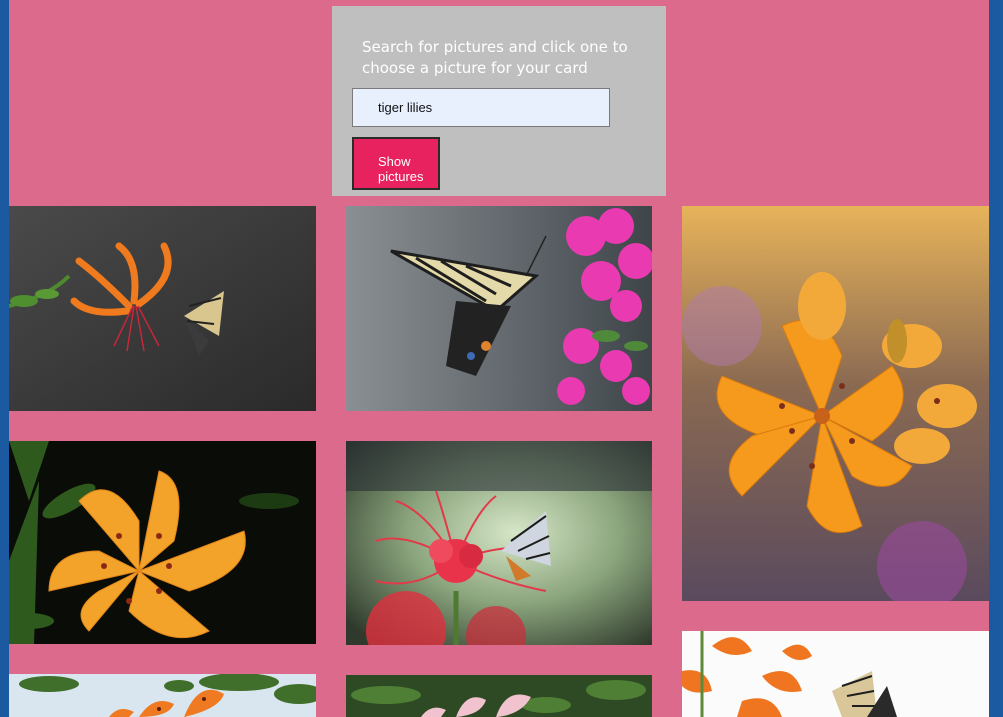  What do you see at coordinates (835, 674) in the screenshot?
I see `result-image-tiger-lily-swallowtail-white` at bounding box center [835, 674].